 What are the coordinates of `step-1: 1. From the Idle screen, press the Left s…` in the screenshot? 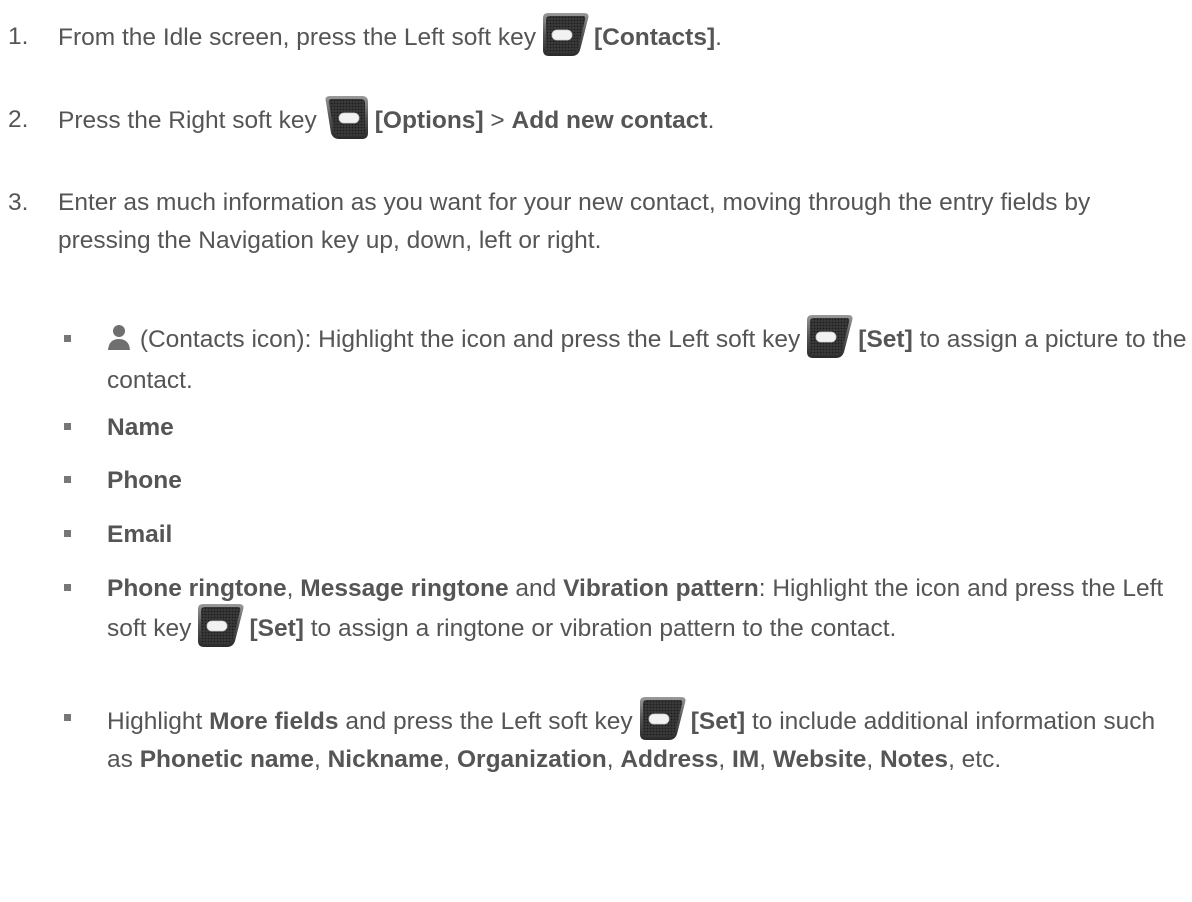 It's located at (598, 35).